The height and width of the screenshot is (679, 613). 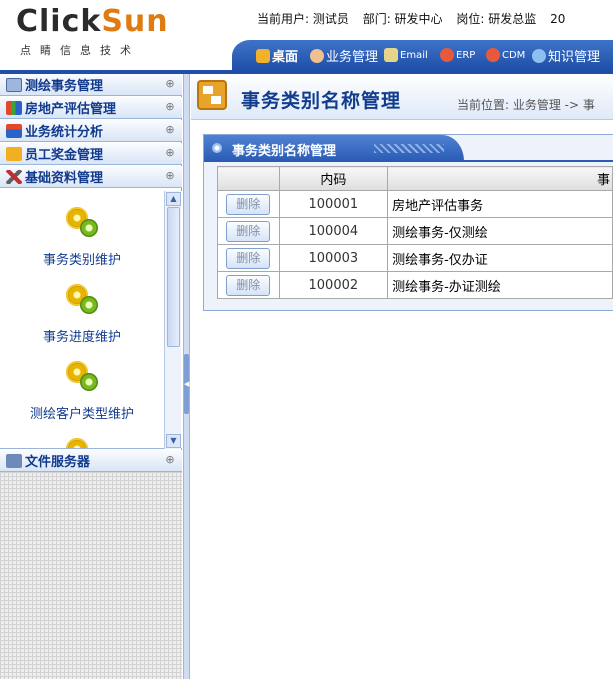 I want to click on server-icon, so click(x=14, y=460).